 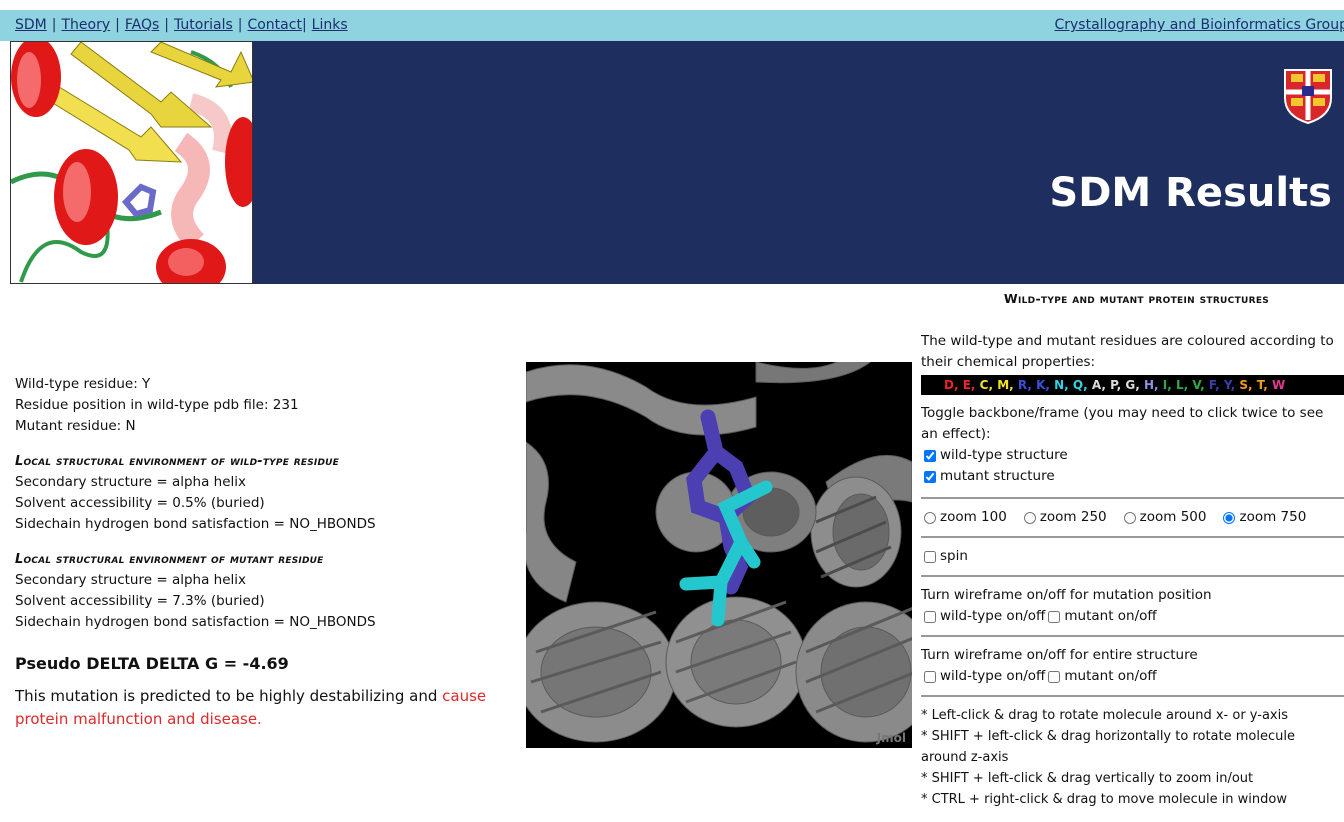 I want to click on zoom-label: zoom 250, so click(x=1073, y=517).